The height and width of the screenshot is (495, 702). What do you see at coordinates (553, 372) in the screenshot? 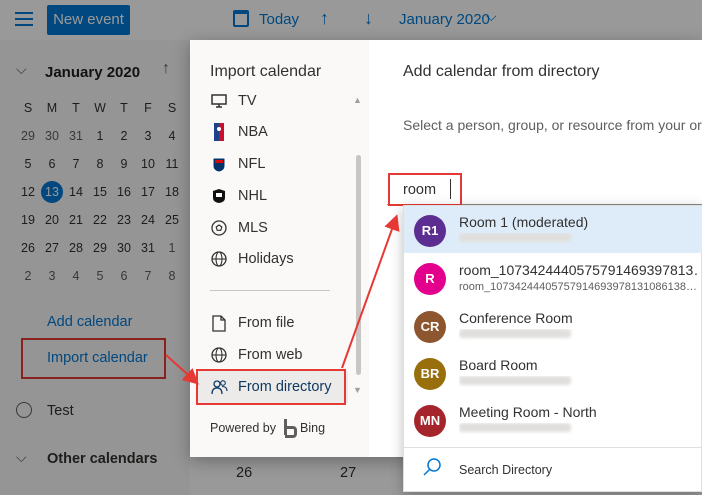
I see `result-item: BR Board Room` at bounding box center [553, 372].